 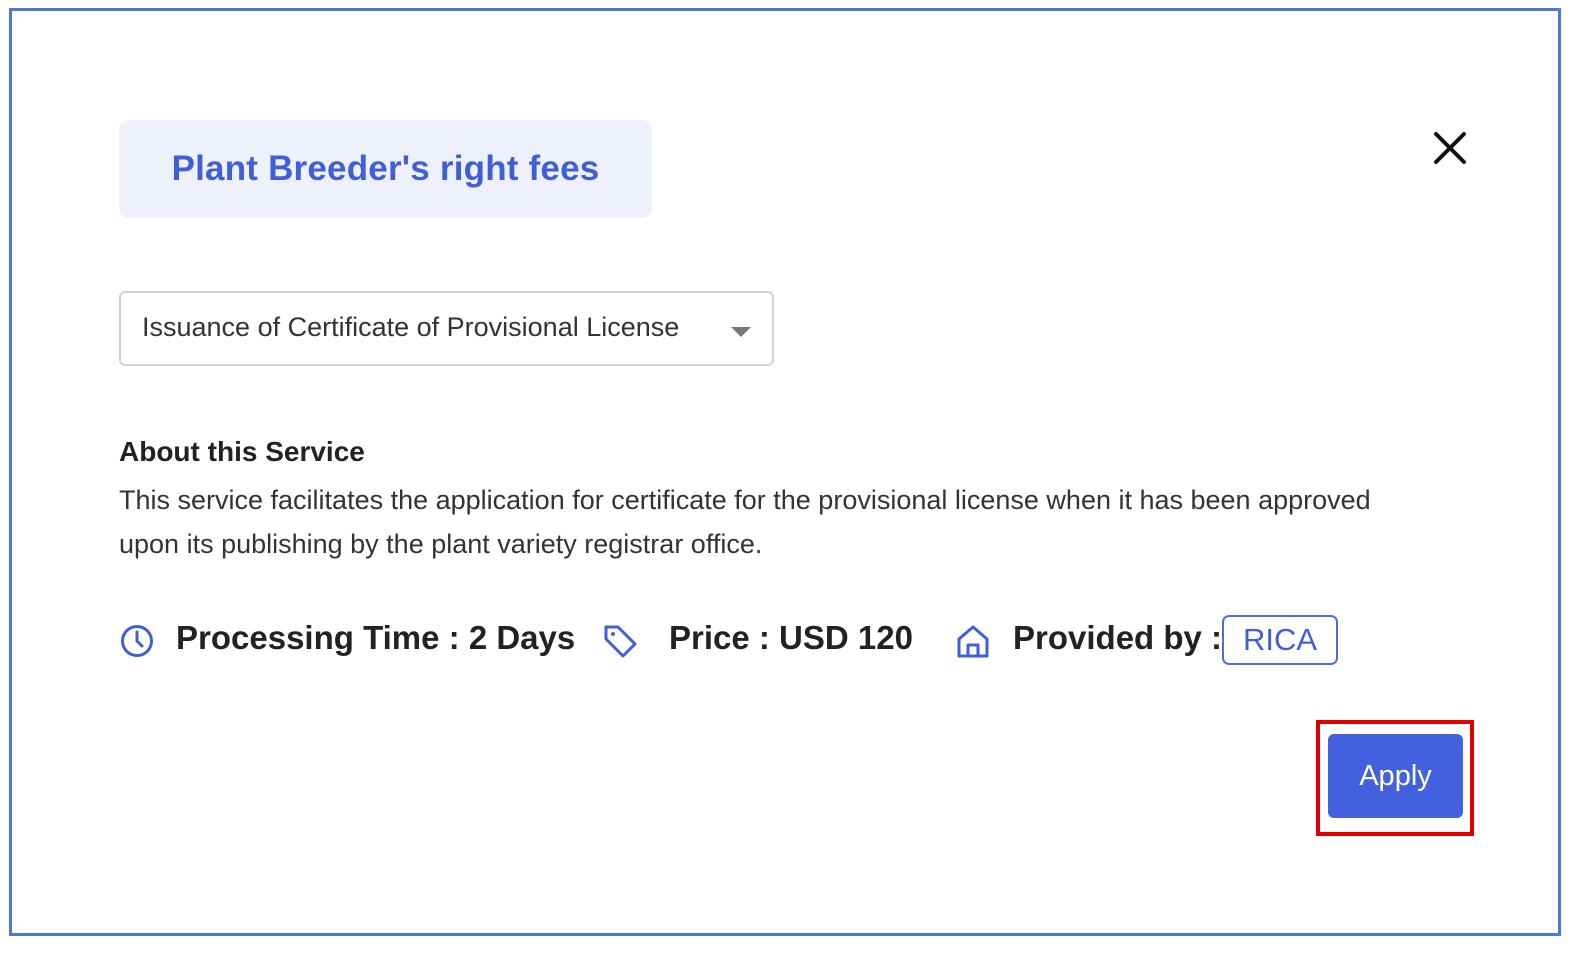 What do you see at coordinates (973, 641) in the screenshot?
I see `home-icon` at bounding box center [973, 641].